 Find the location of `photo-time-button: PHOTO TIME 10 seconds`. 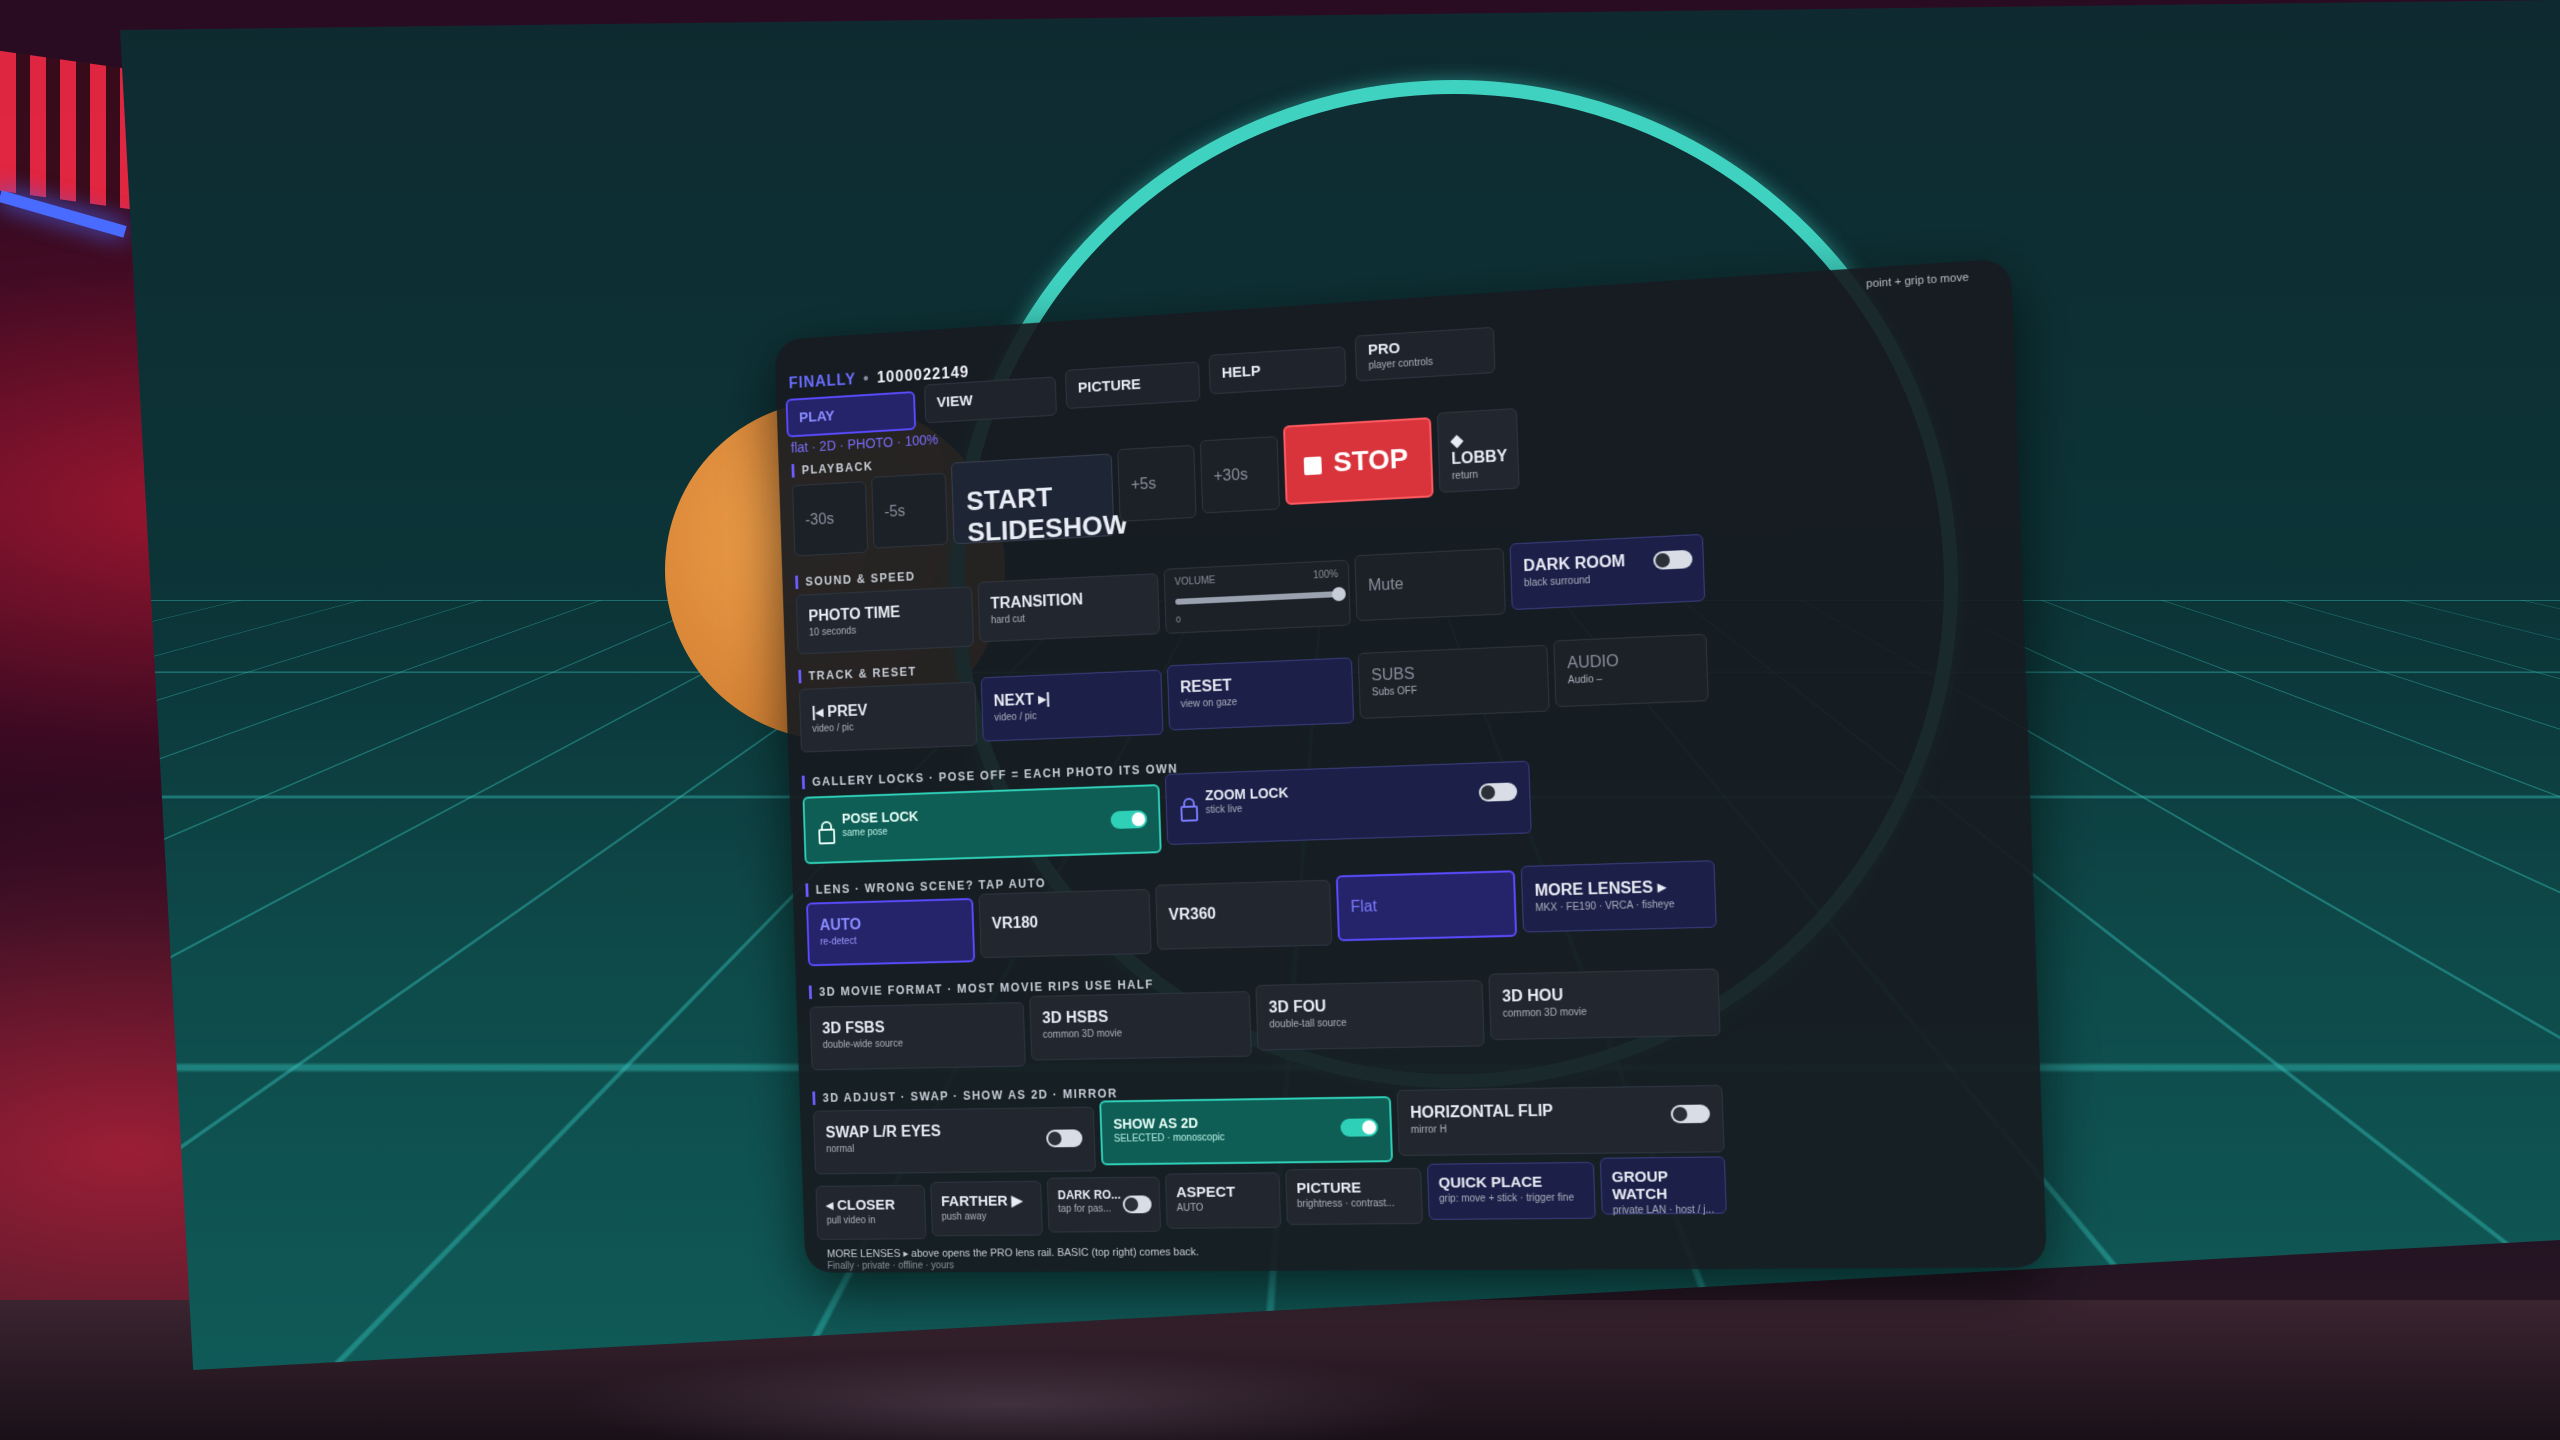

photo-time-button: PHOTO TIME 10 seconds is located at coordinates (885, 620).